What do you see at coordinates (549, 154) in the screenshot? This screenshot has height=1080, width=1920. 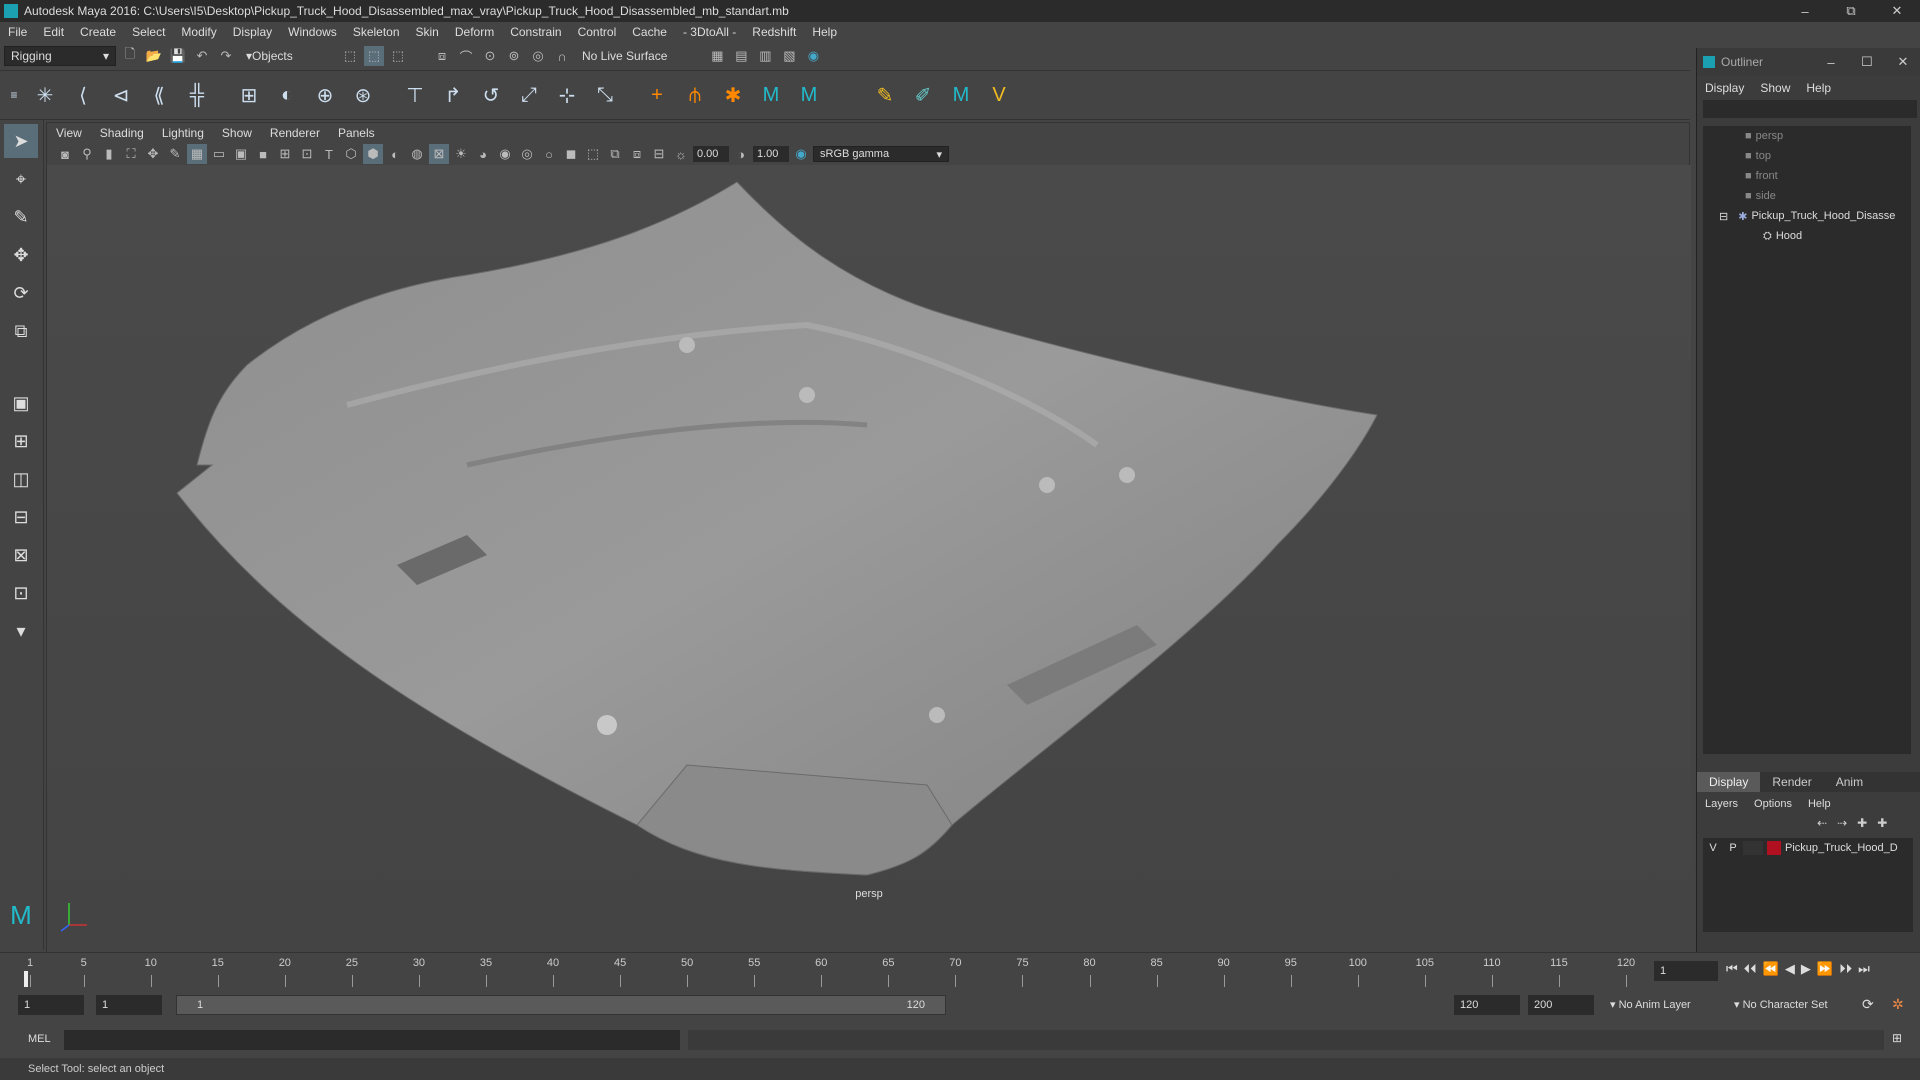 I see `anti-aliasing-icon: ○` at bounding box center [549, 154].